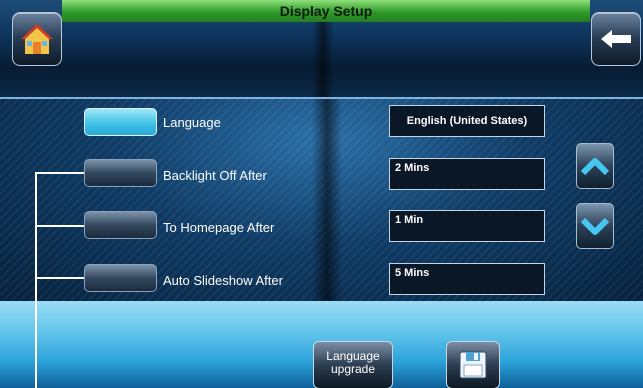 This screenshot has height=388, width=643. I want to click on home-icon, so click(37, 39).